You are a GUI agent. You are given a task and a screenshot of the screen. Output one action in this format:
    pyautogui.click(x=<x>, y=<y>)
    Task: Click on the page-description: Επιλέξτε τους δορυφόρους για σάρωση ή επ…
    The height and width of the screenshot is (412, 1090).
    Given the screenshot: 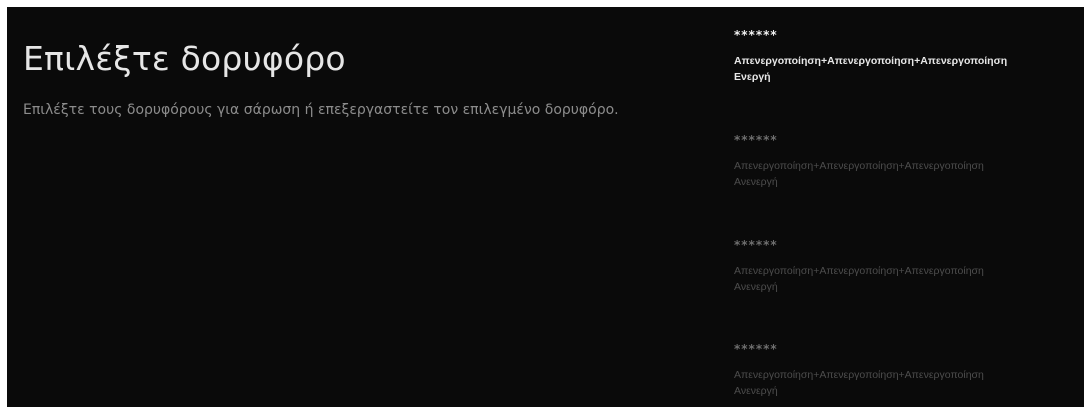 What is the action you would take?
    pyautogui.click(x=321, y=110)
    